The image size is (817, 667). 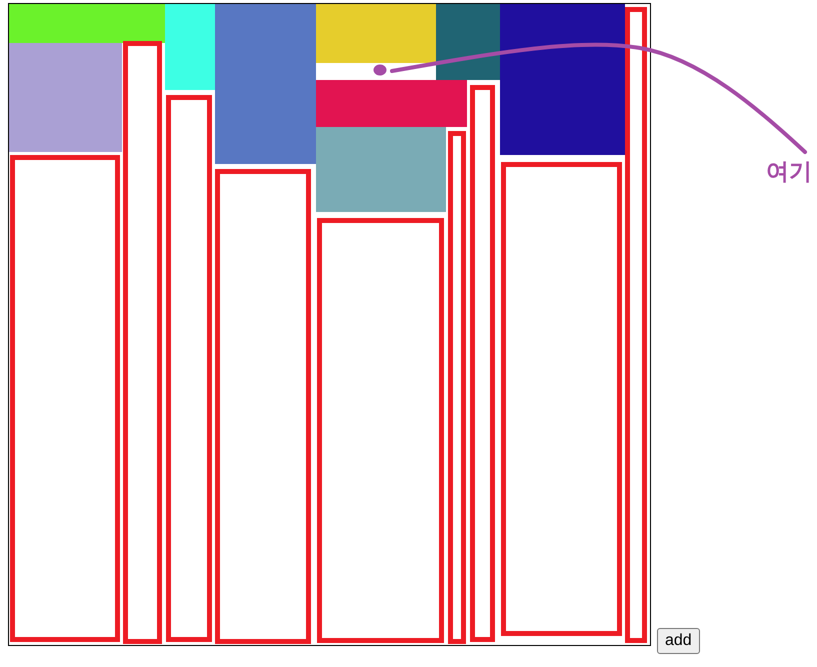 What do you see at coordinates (789, 172) in the screenshot?
I see `annotation-label: 여기` at bounding box center [789, 172].